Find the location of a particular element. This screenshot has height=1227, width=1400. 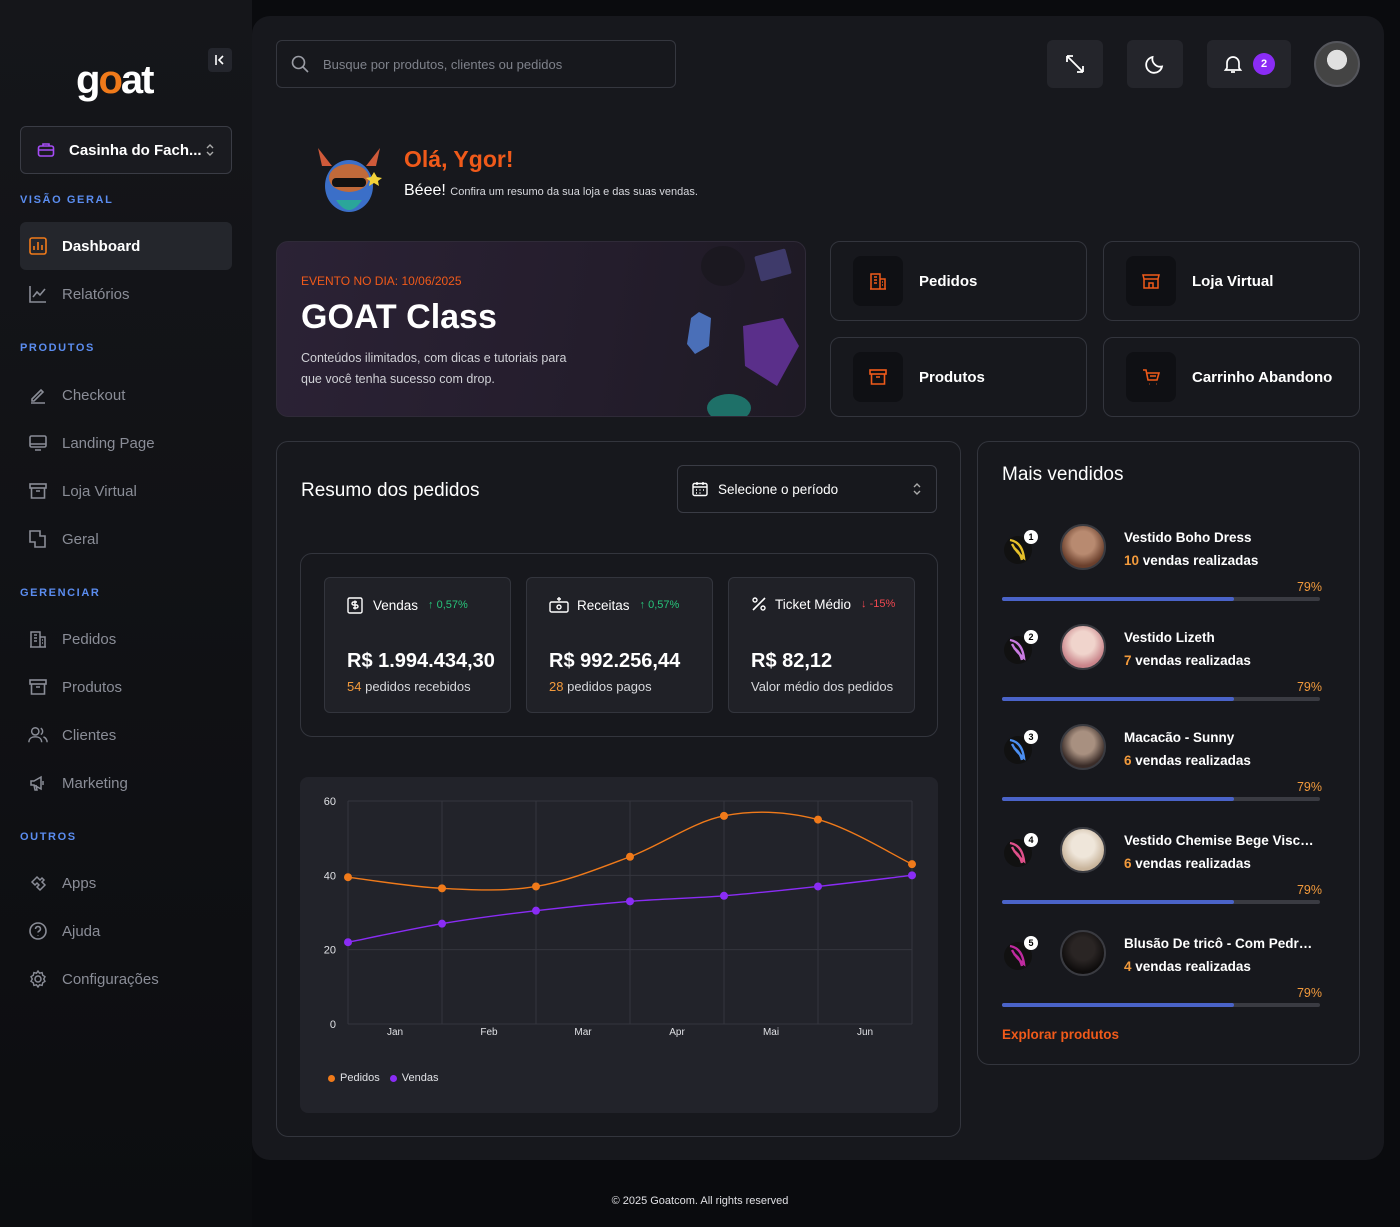

section-gerenciar: GERENCIAR is located at coordinates (60, 593).